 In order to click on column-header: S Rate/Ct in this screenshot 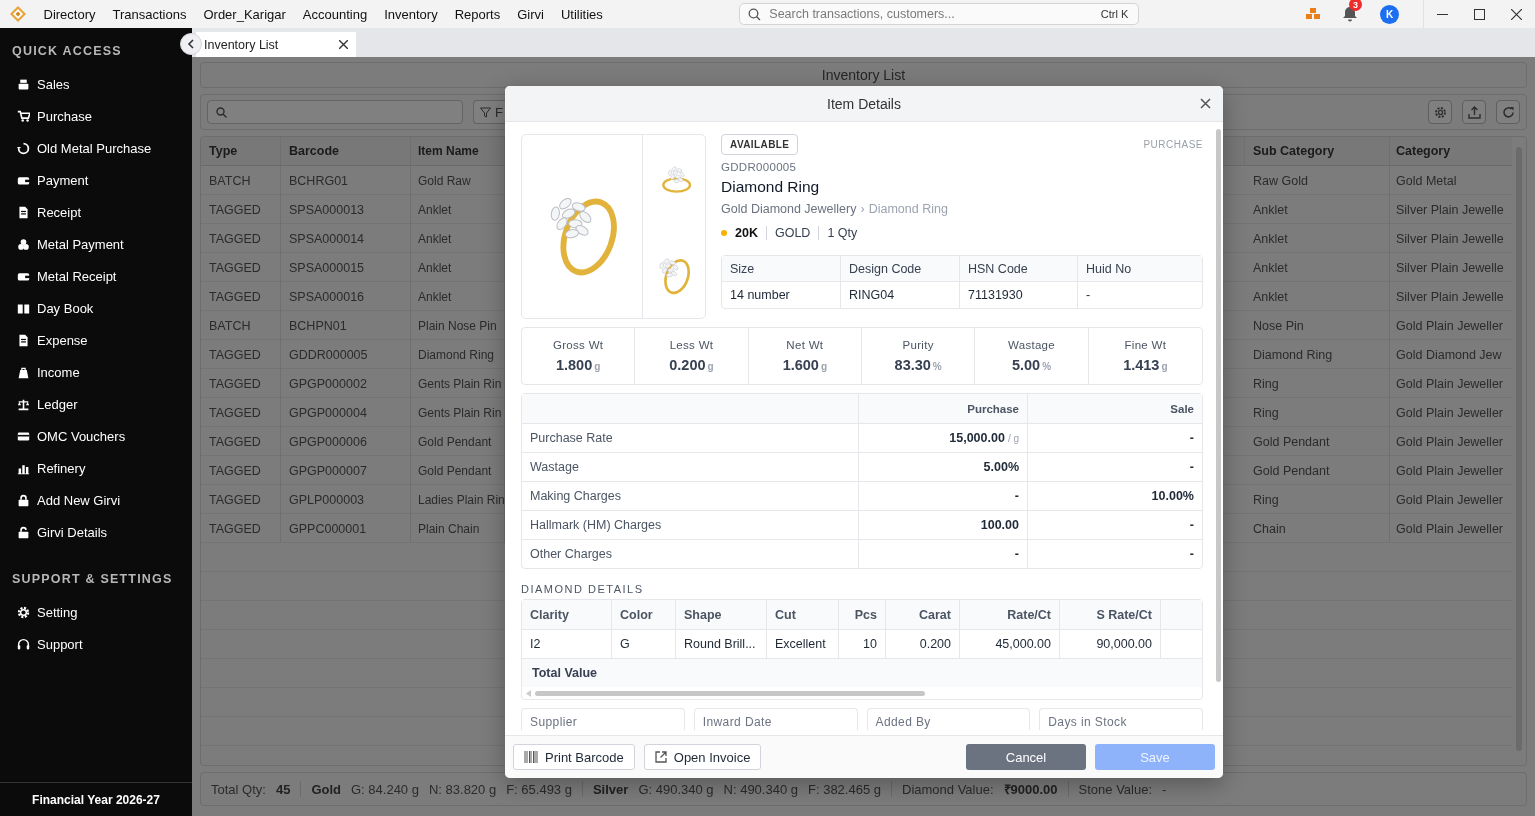, I will do `click(1110, 615)`.